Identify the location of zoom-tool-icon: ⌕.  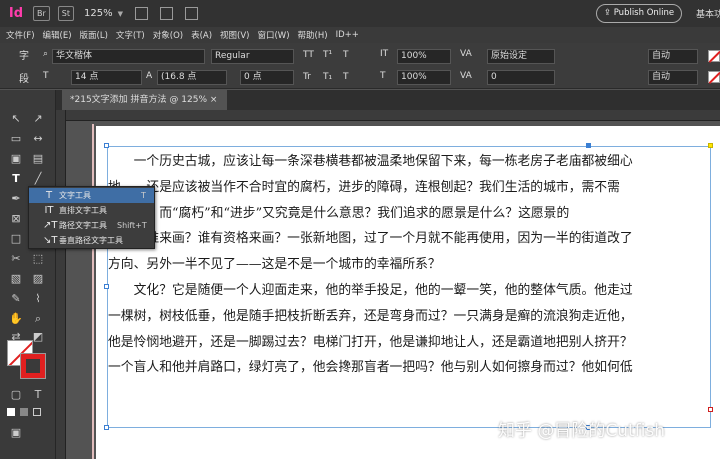
(38, 319).